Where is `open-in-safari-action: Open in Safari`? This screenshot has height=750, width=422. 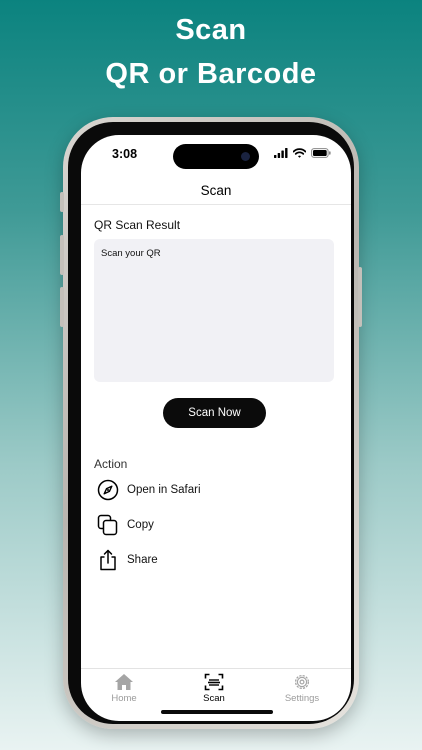 open-in-safari-action: Open in Safari is located at coordinates (149, 490).